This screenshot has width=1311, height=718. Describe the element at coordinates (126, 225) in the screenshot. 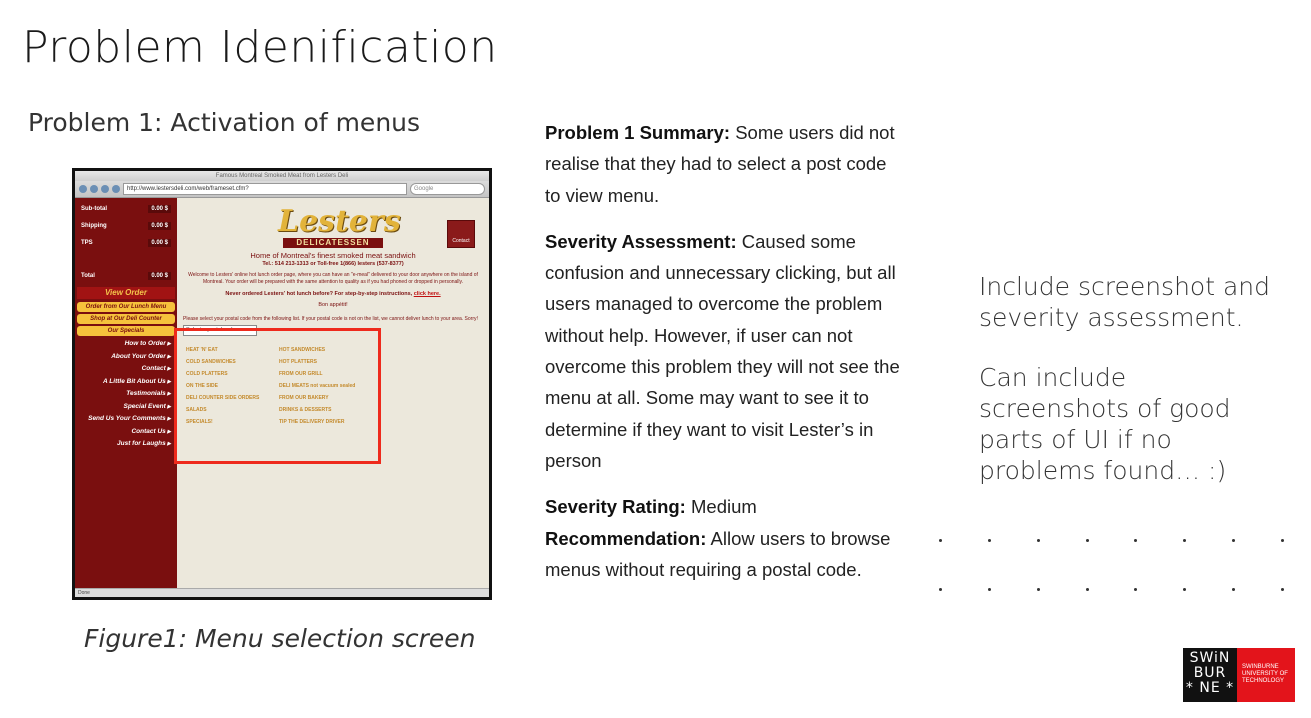

I see `cart-shipping: Shipping 0.00 $` at that location.